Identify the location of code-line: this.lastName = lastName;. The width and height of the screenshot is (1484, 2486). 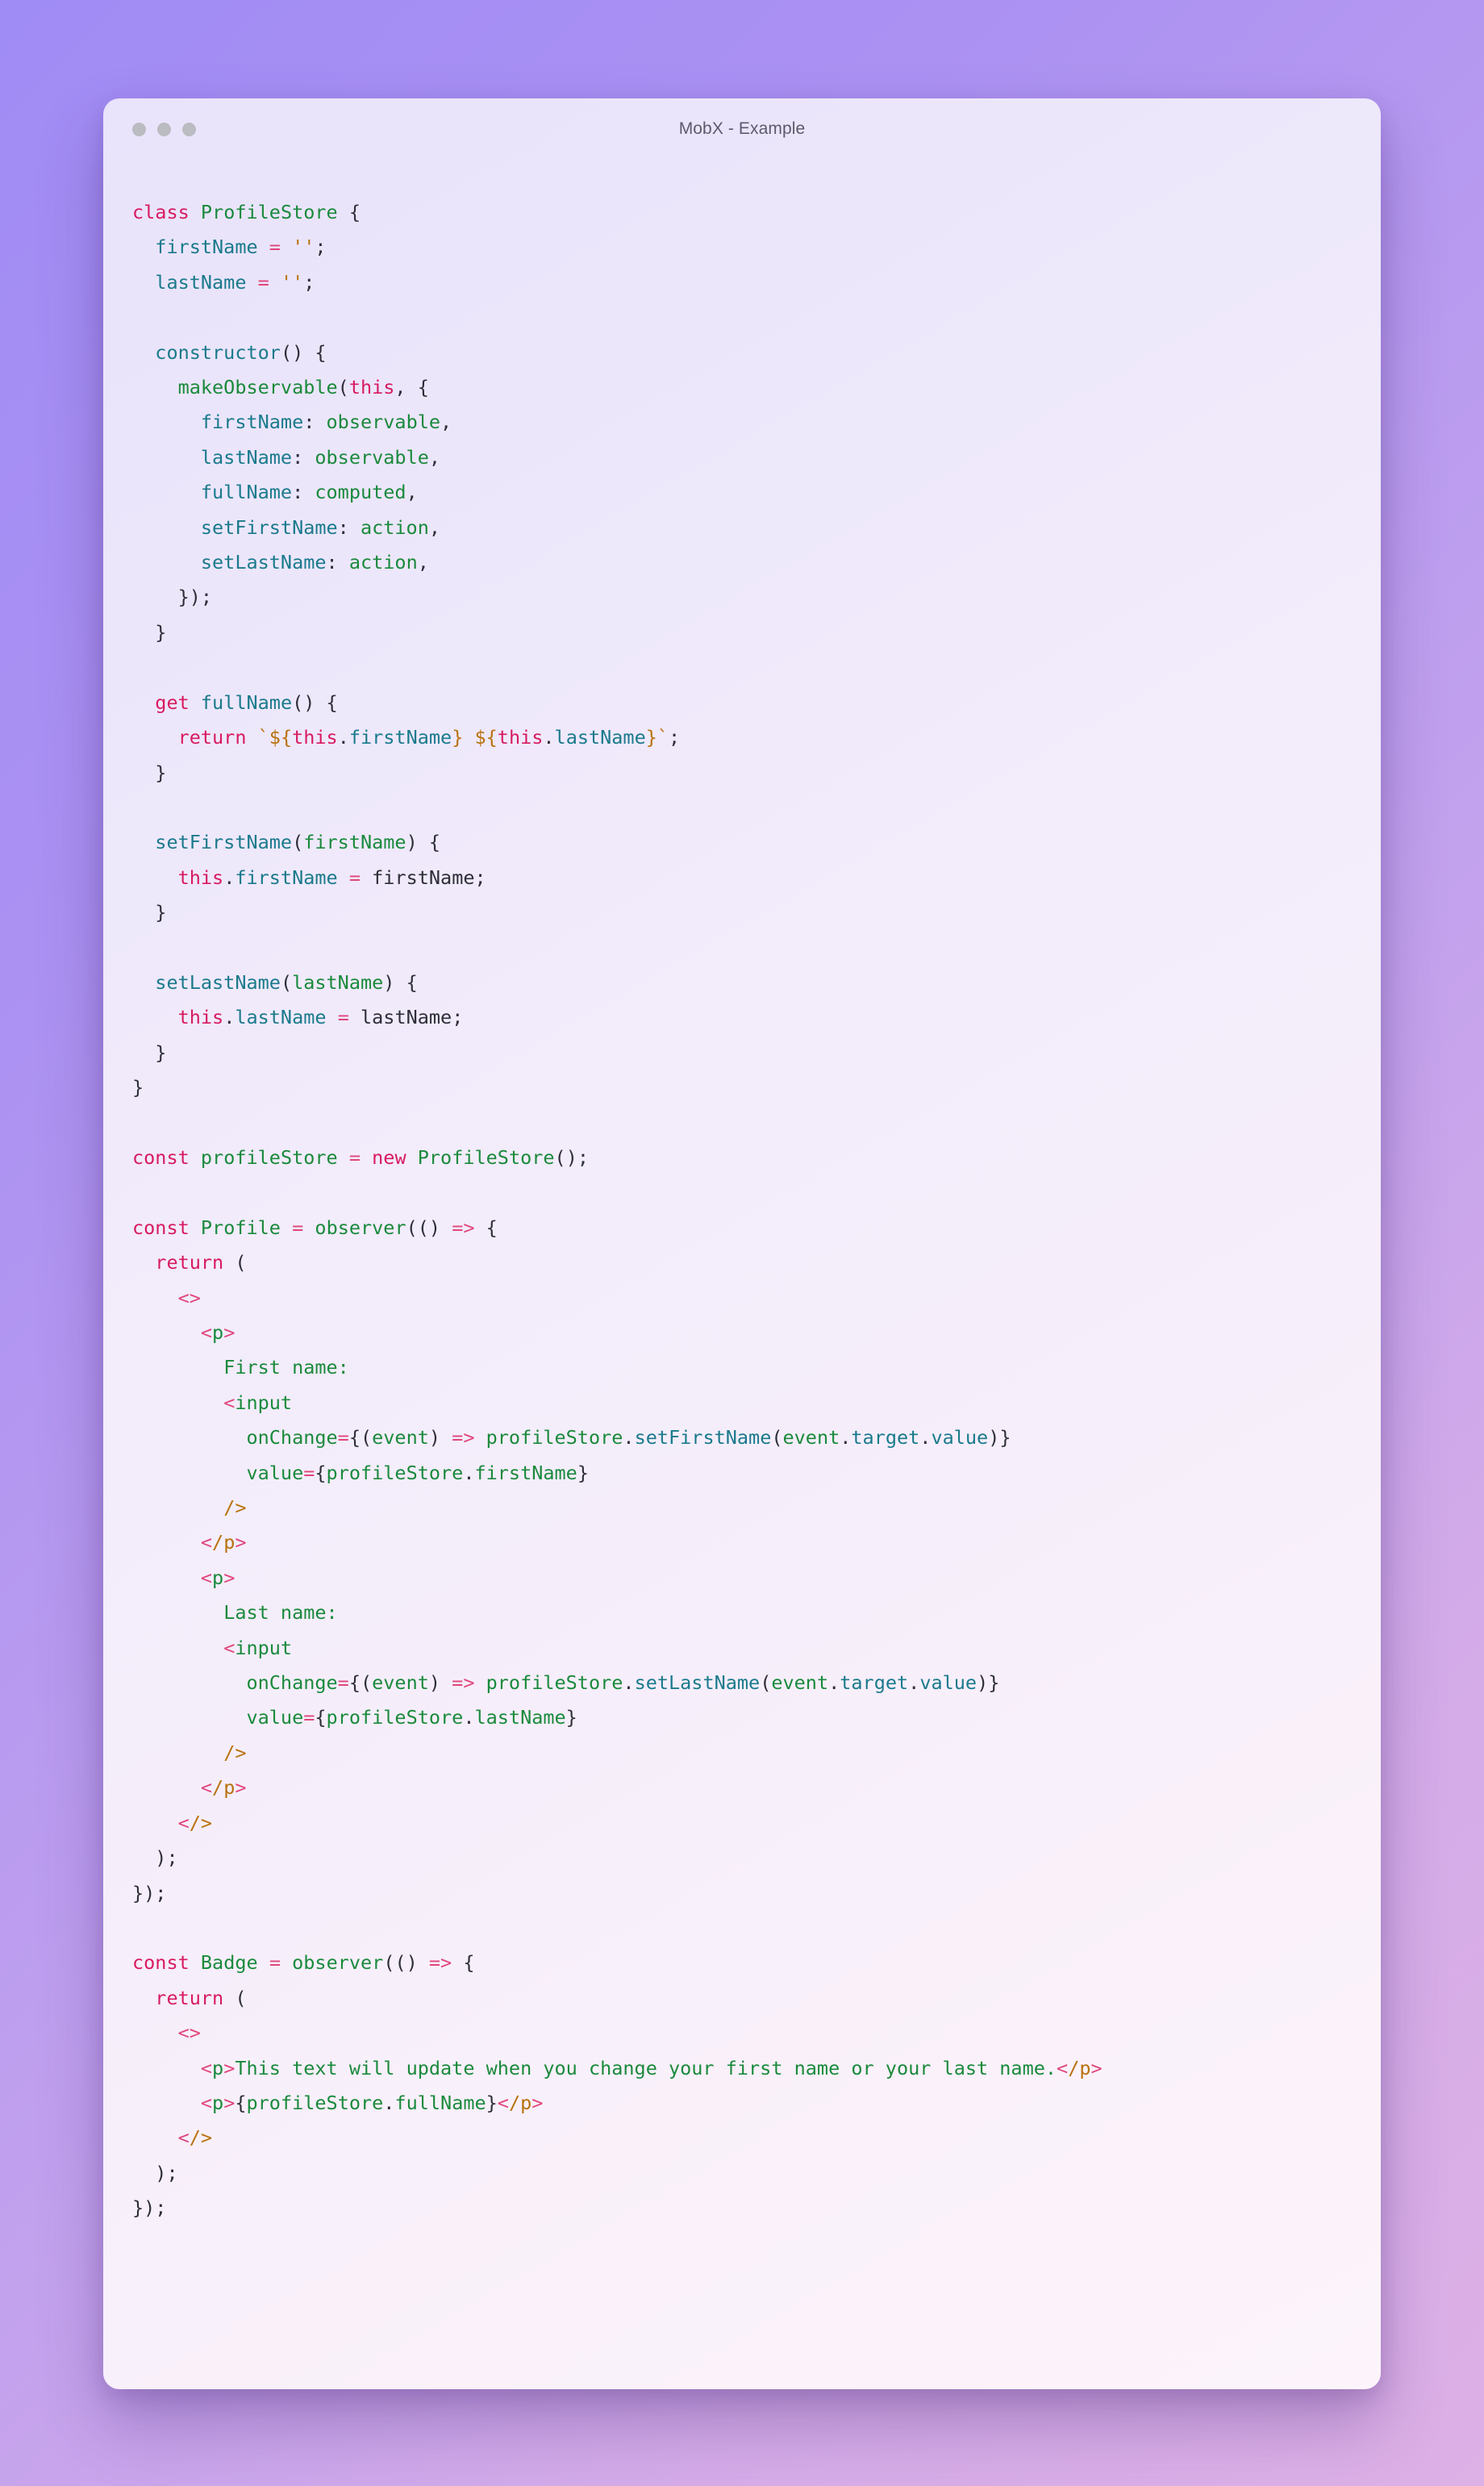
(321, 1017).